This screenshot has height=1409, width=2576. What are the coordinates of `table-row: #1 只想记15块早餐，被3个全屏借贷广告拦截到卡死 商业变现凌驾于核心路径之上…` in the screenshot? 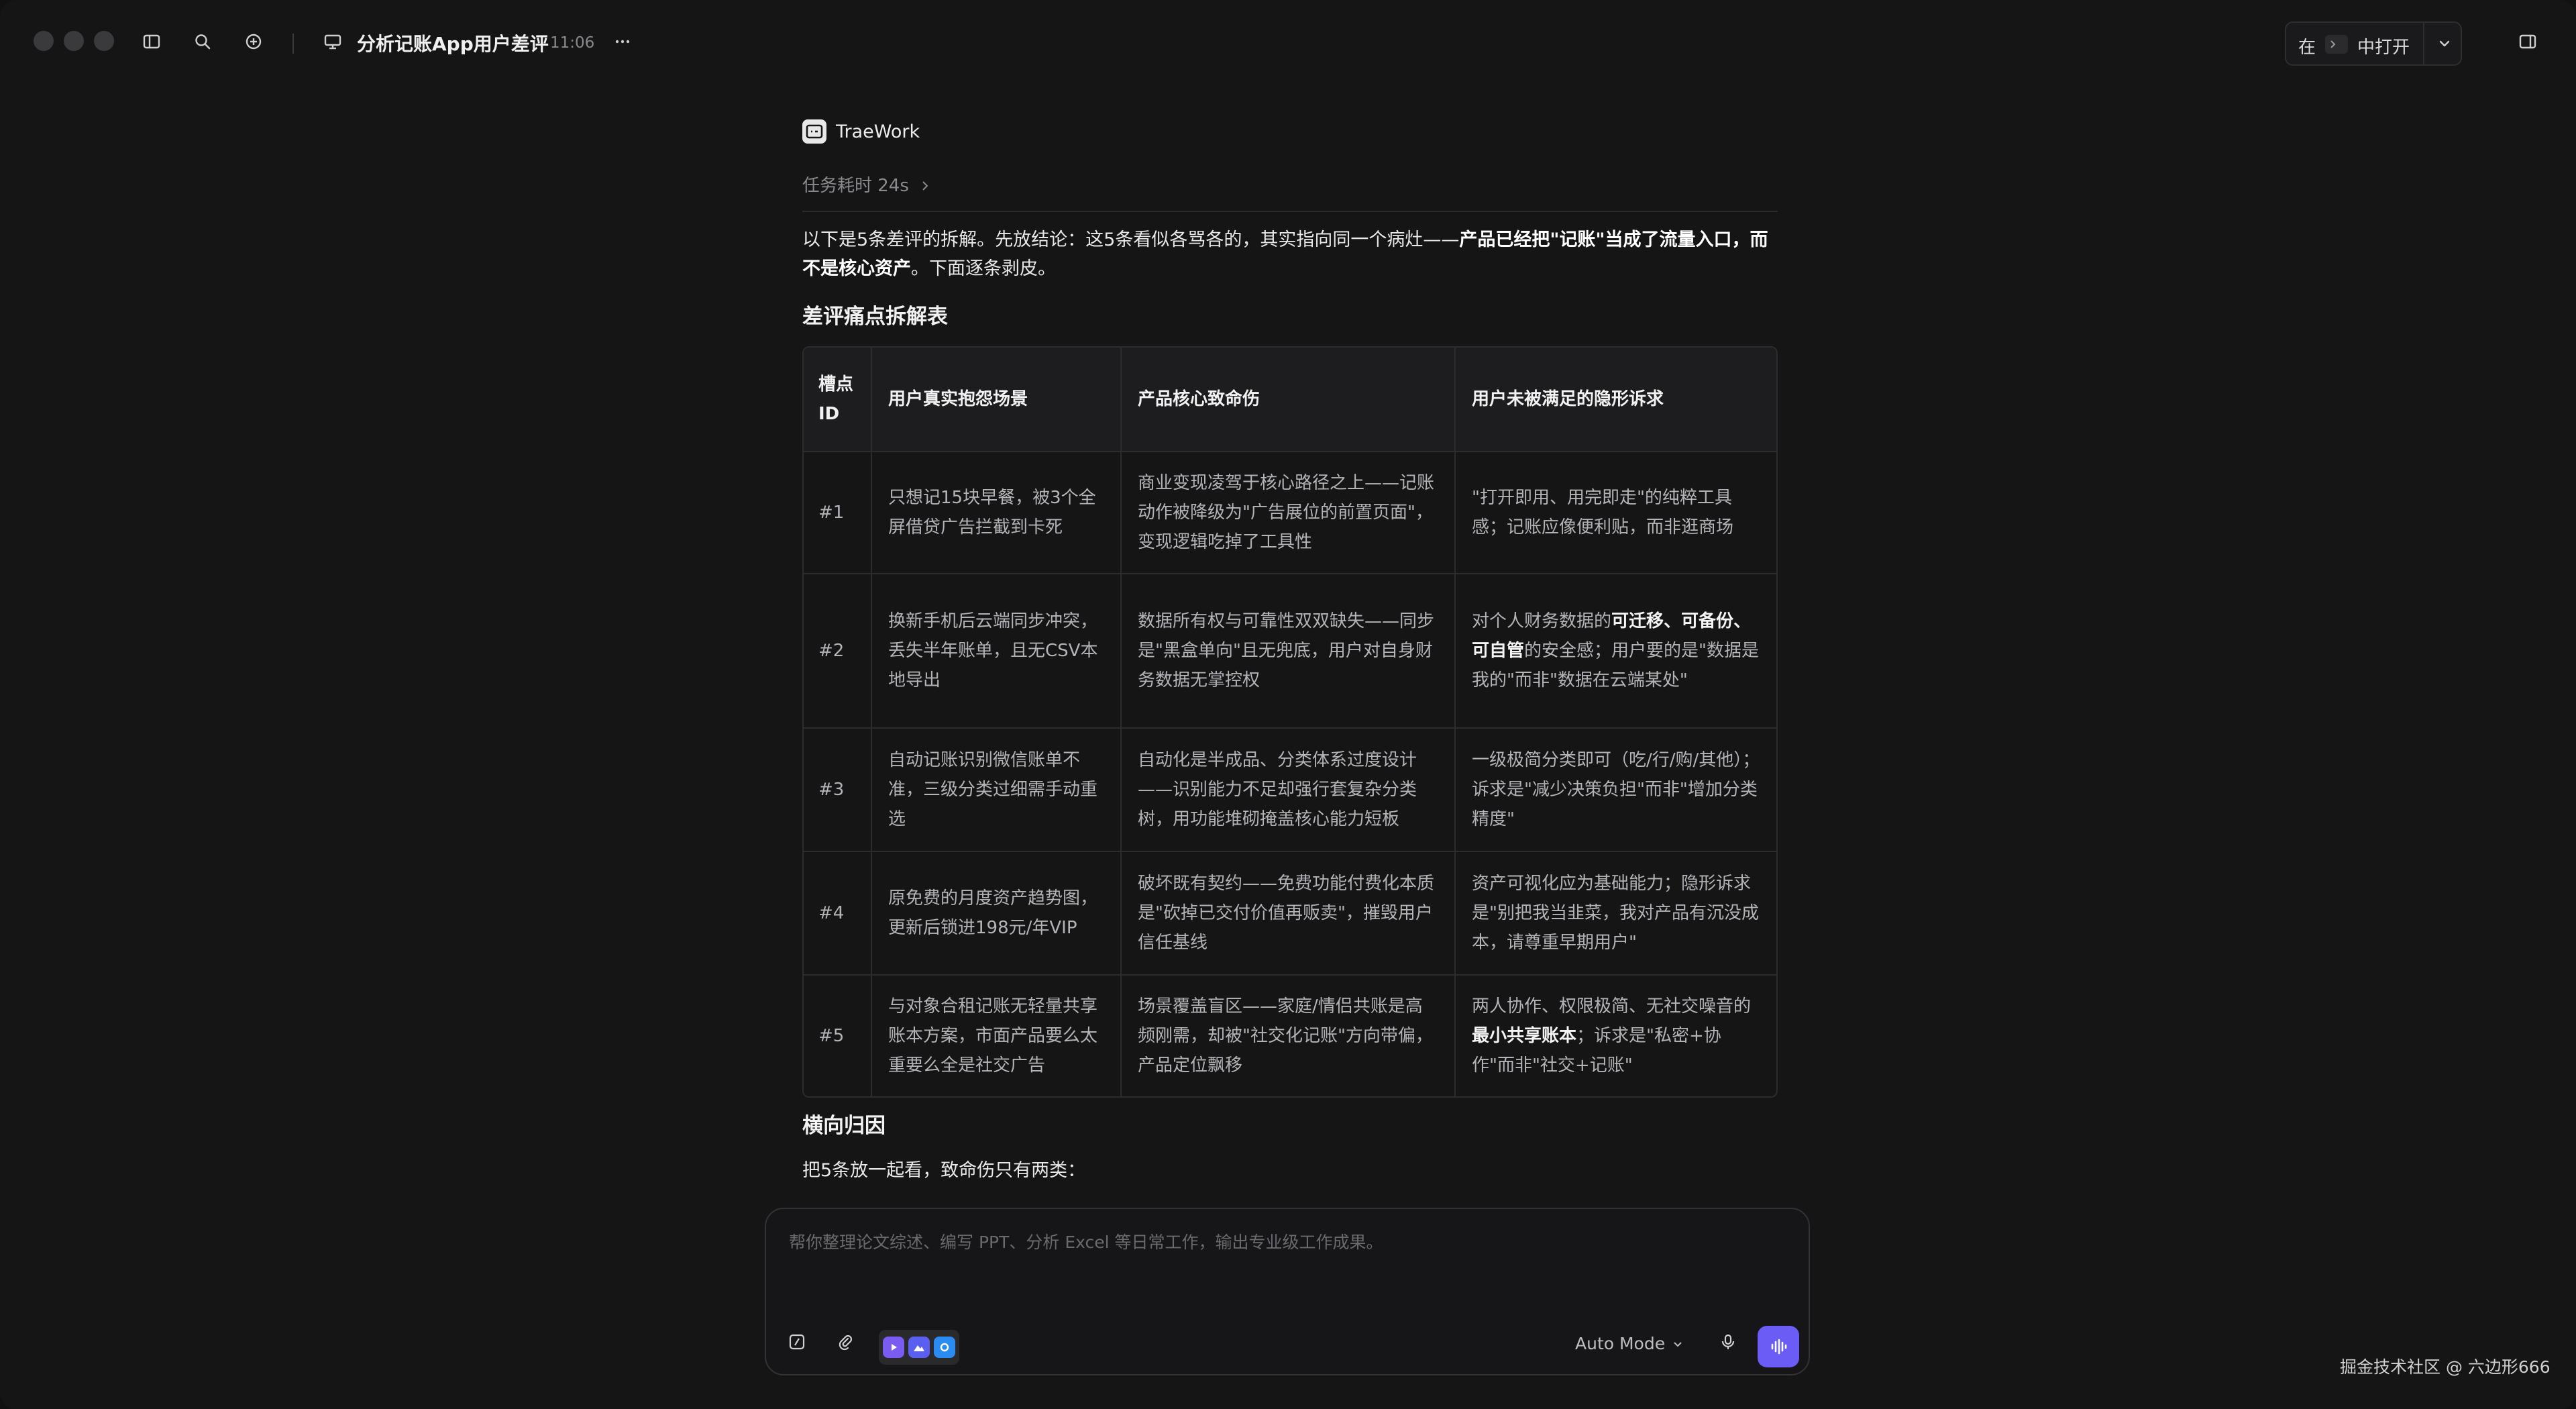 It's located at (1290, 512).